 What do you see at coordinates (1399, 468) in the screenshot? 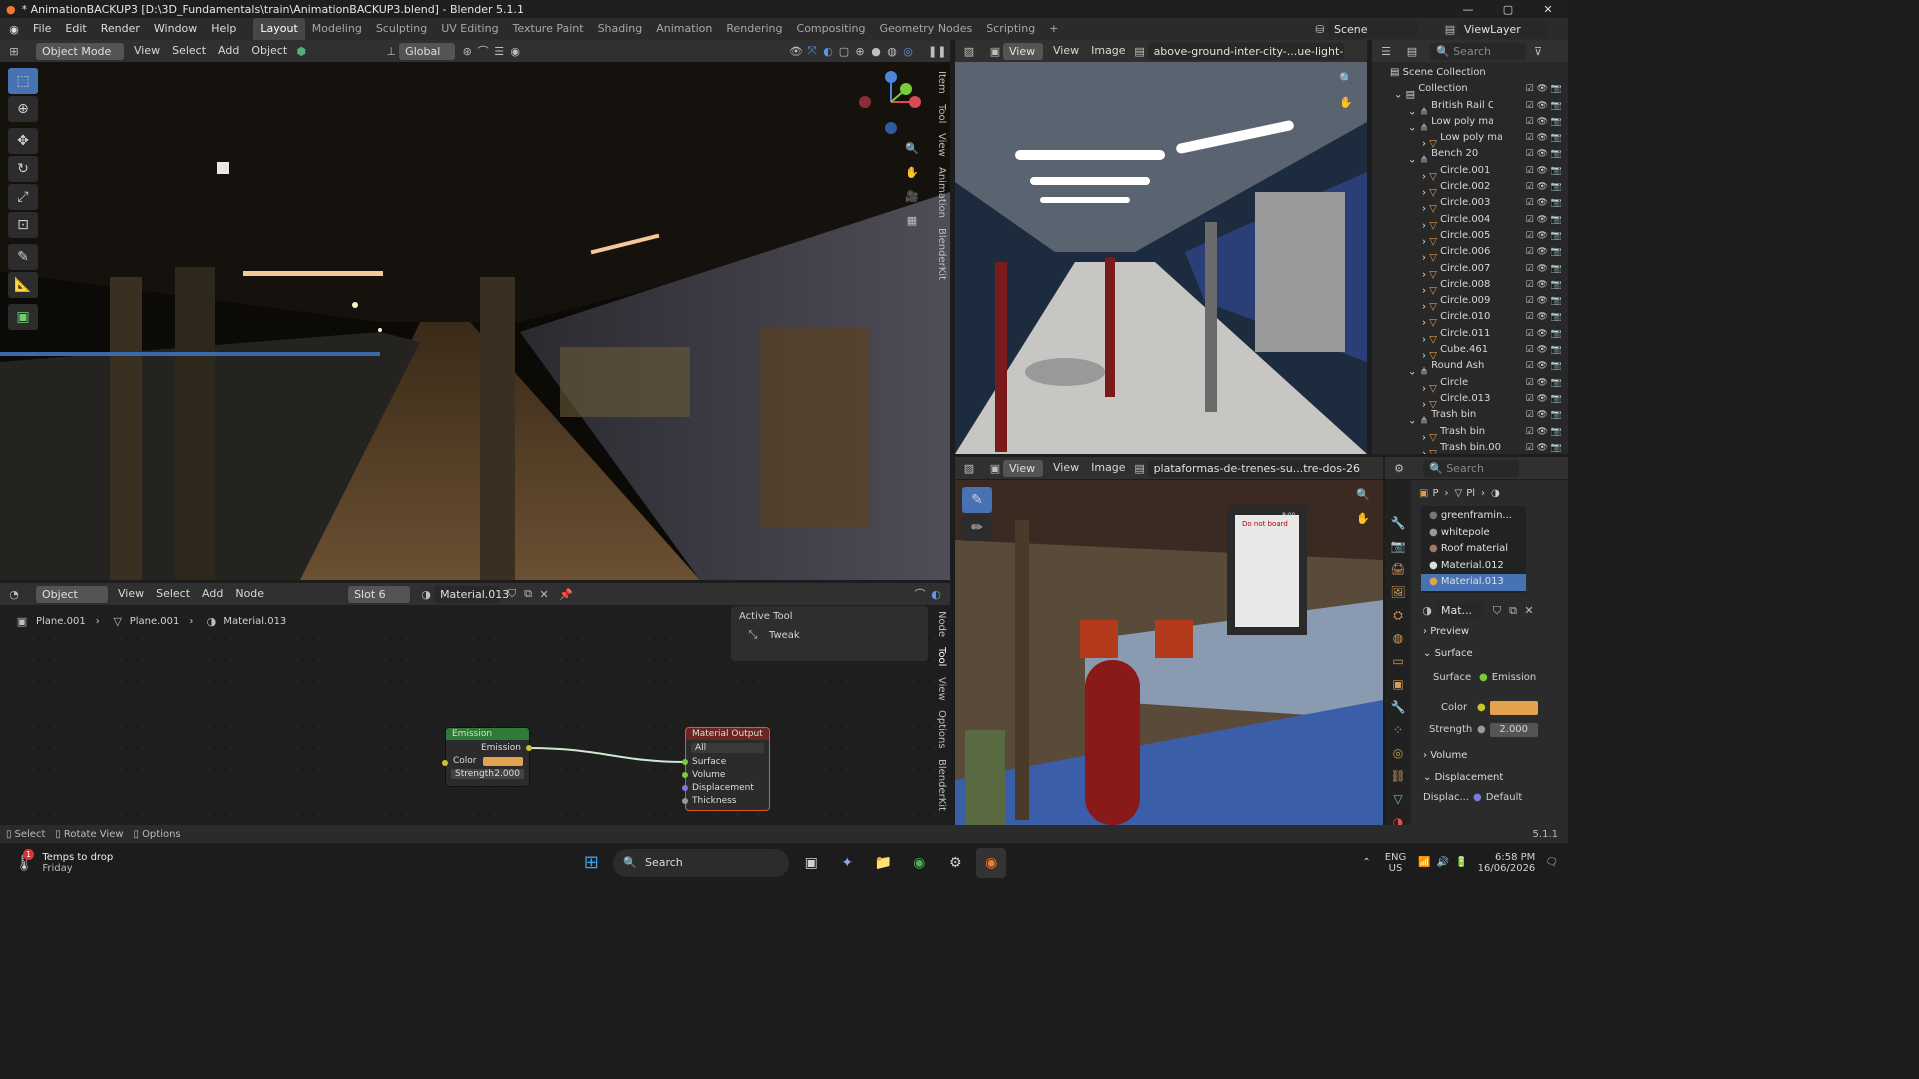
I see `properties-type-icon: ⚙` at bounding box center [1399, 468].